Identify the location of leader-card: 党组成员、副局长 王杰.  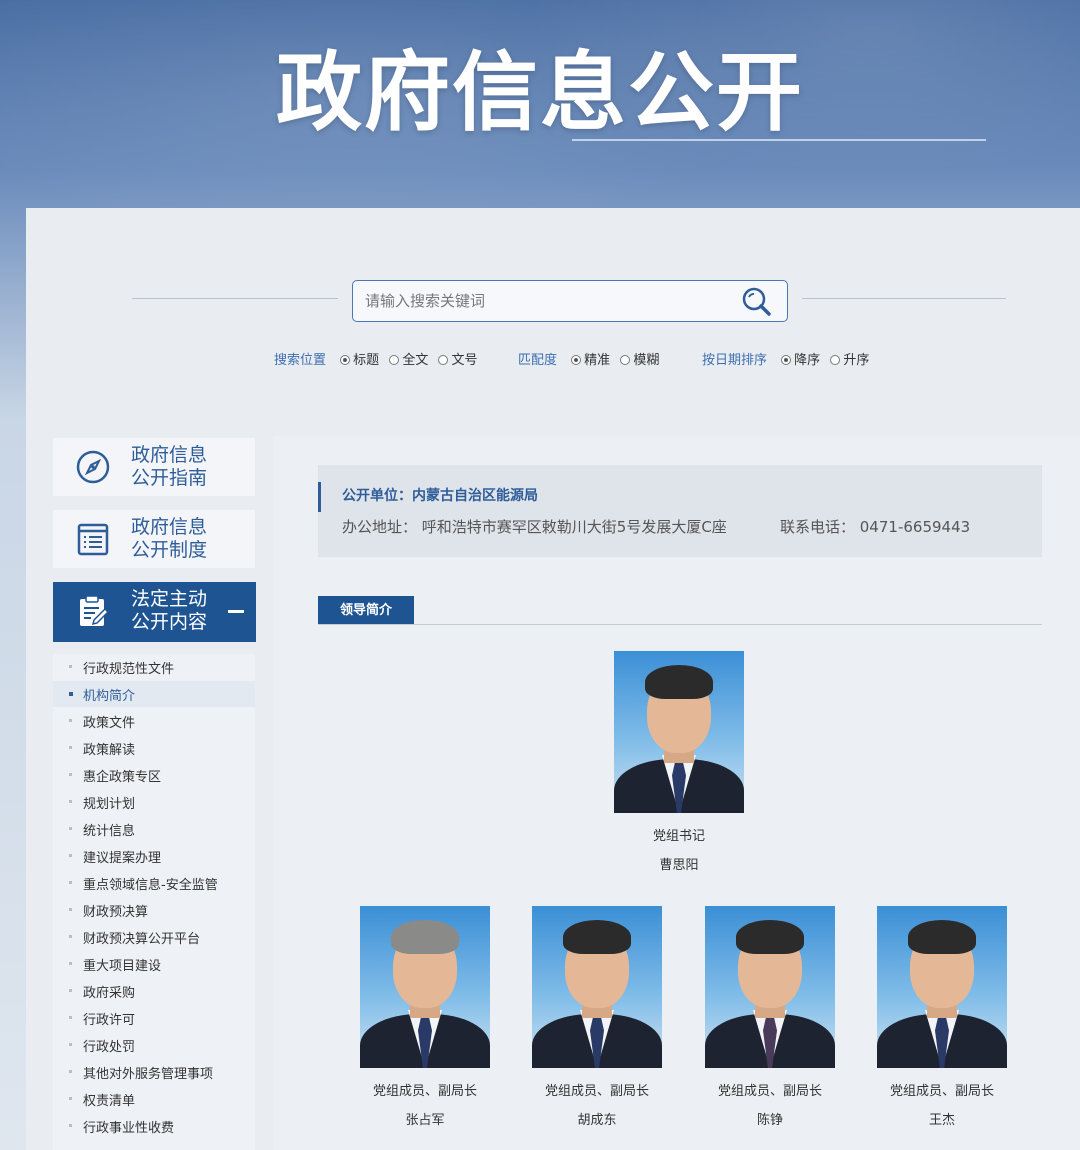
(942, 1017).